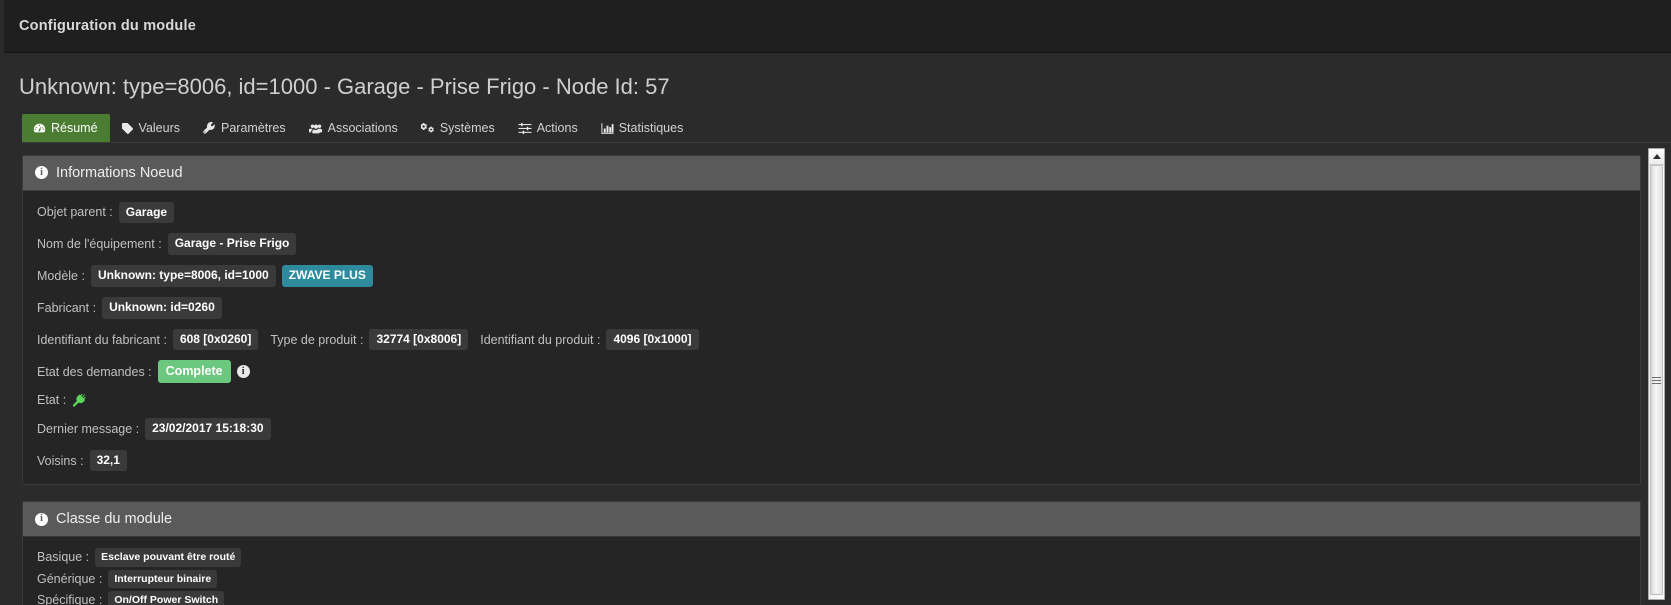 Image resolution: width=1671 pixels, height=605 pixels. What do you see at coordinates (168, 557) in the screenshot?
I see `basique-value: Esclave pouvant être routé` at bounding box center [168, 557].